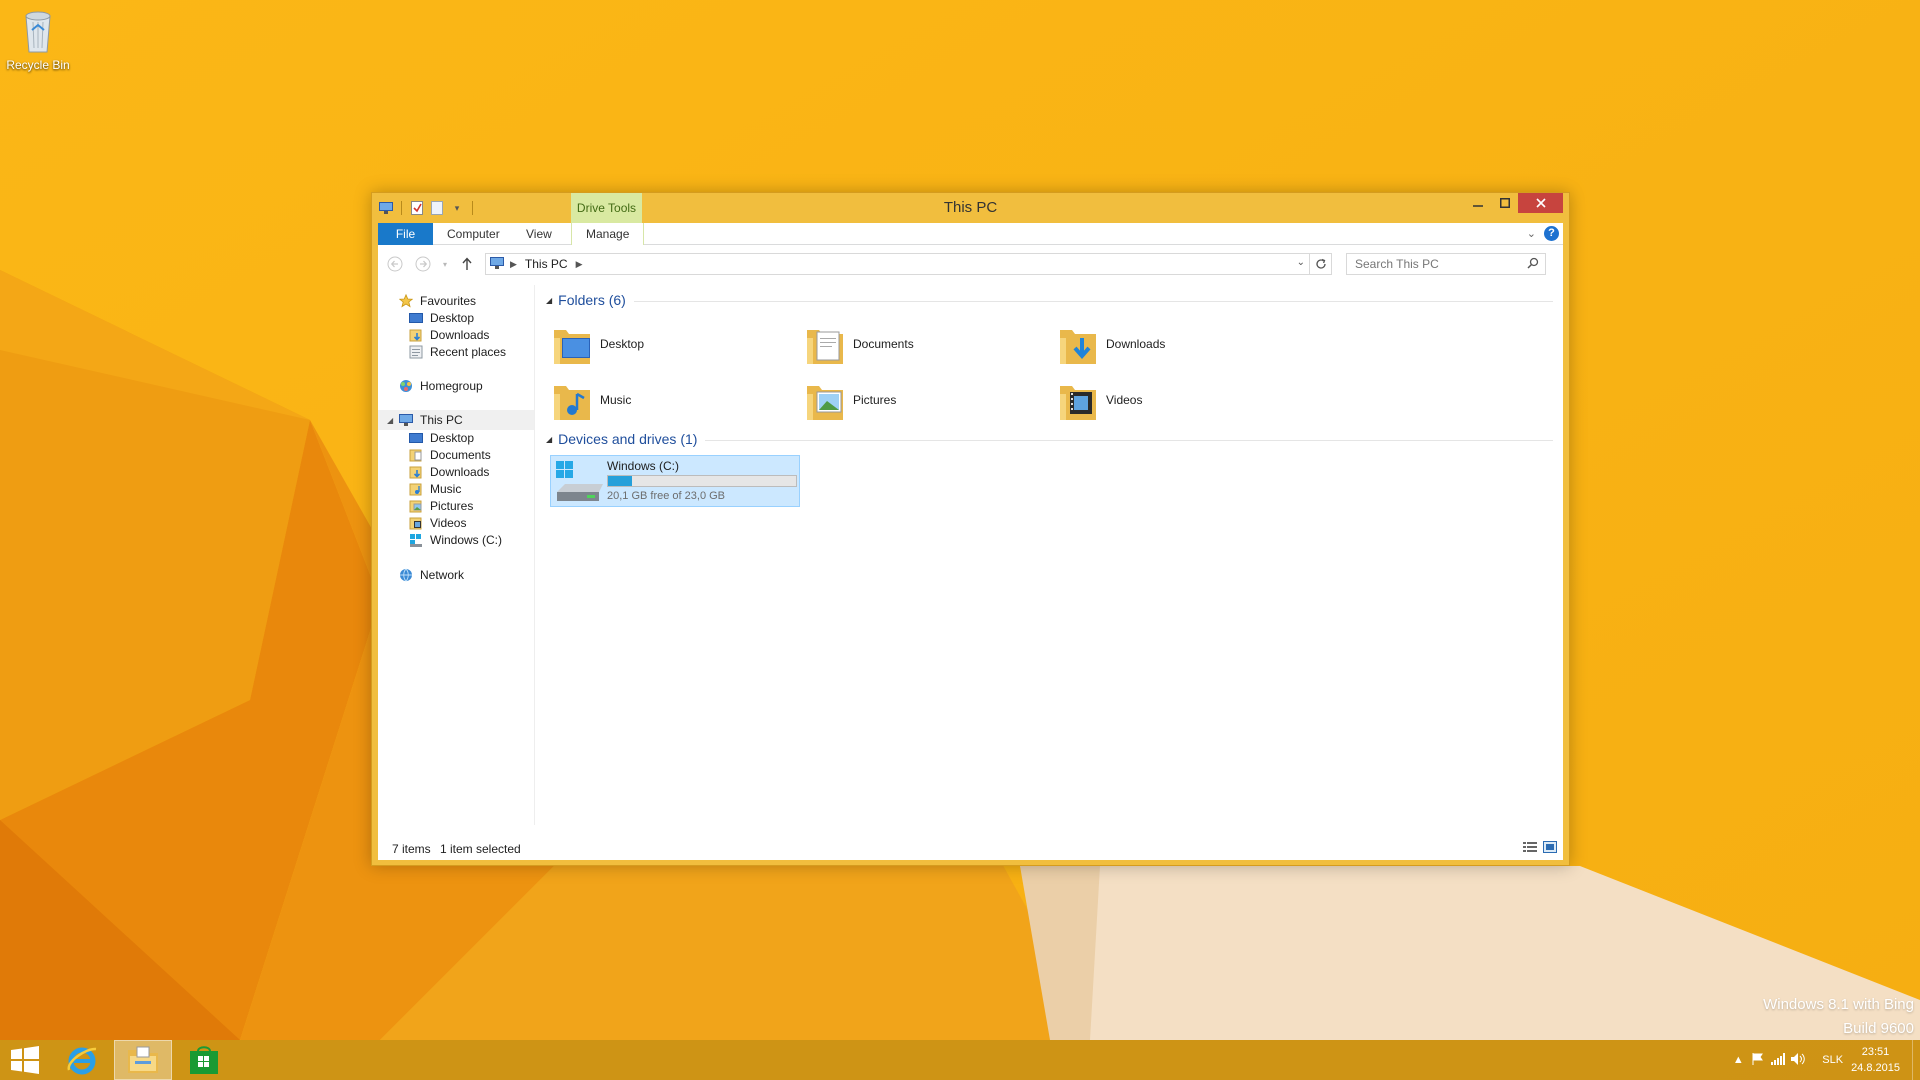 The image size is (1920, 1080). What do you see at coordinates (1798, 1060) in the screenshot?
I see `volume-icon` at bounding box center [1798, 1060].